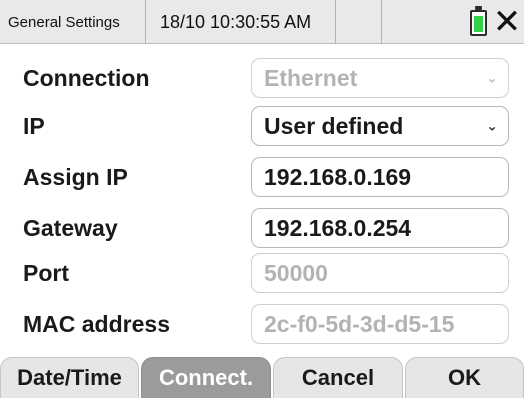 This screenshot has width=524, height=398. What do you see at coordinates (46, 272) in the screenshot?
I see `port-label: Port` at bounding box center [46, 272].